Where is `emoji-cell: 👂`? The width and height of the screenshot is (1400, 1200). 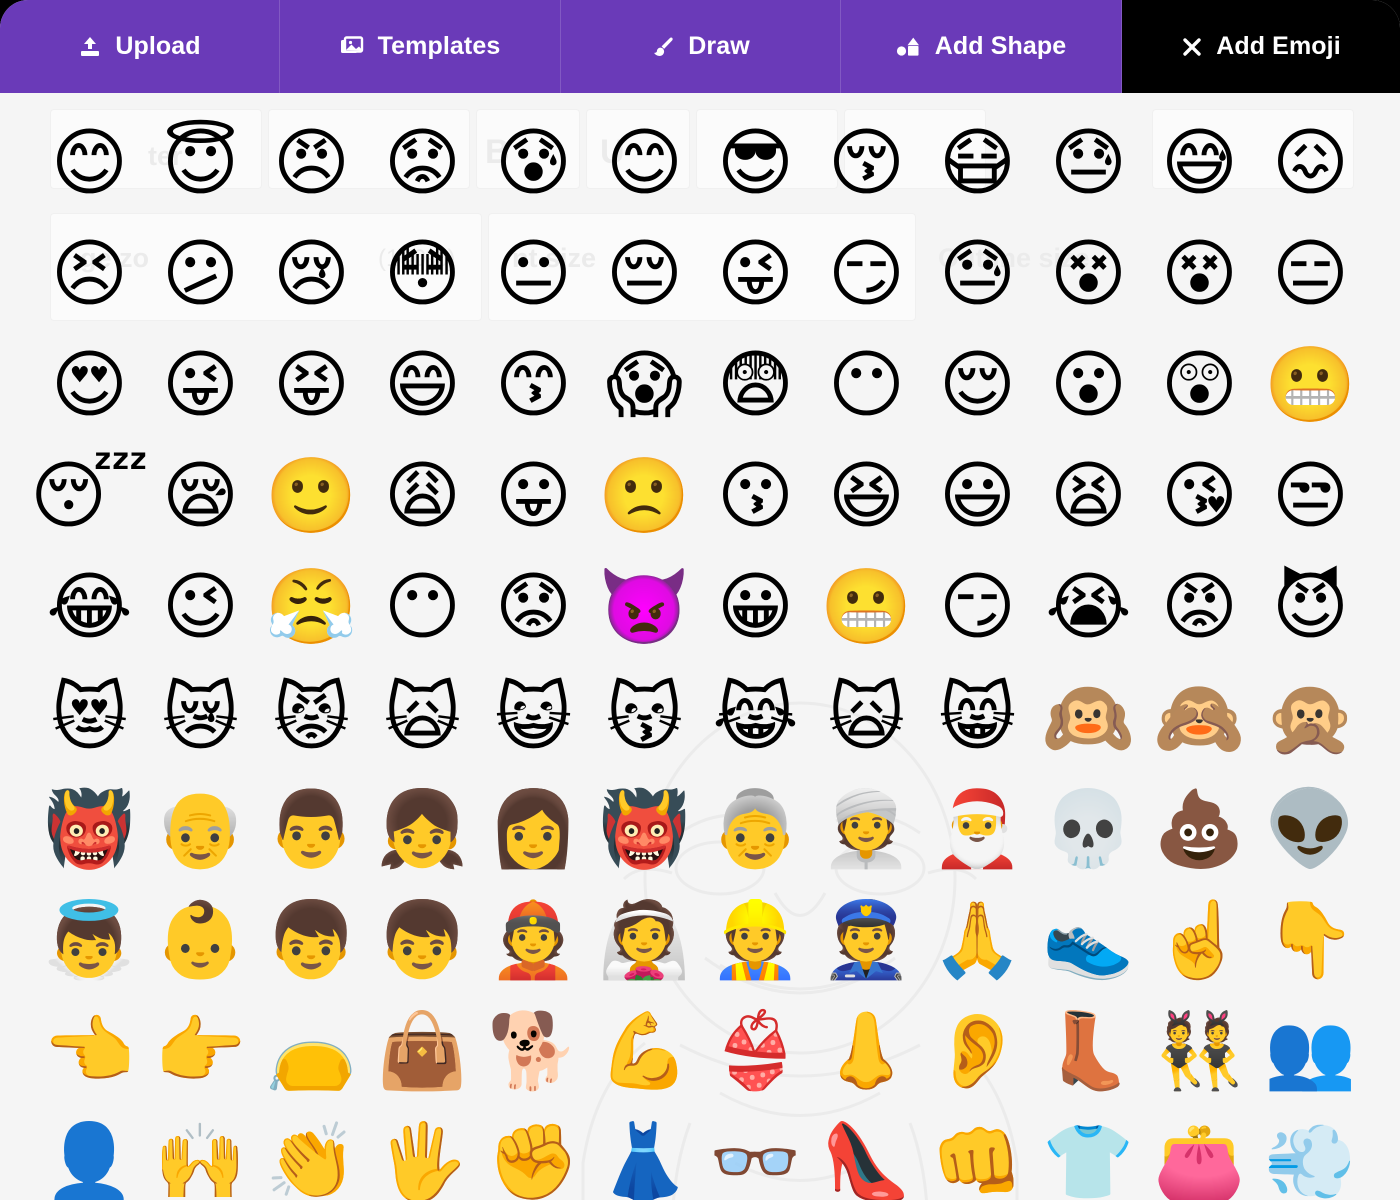 emoji-cell: 👂 is located at coordinates (977, 1050).